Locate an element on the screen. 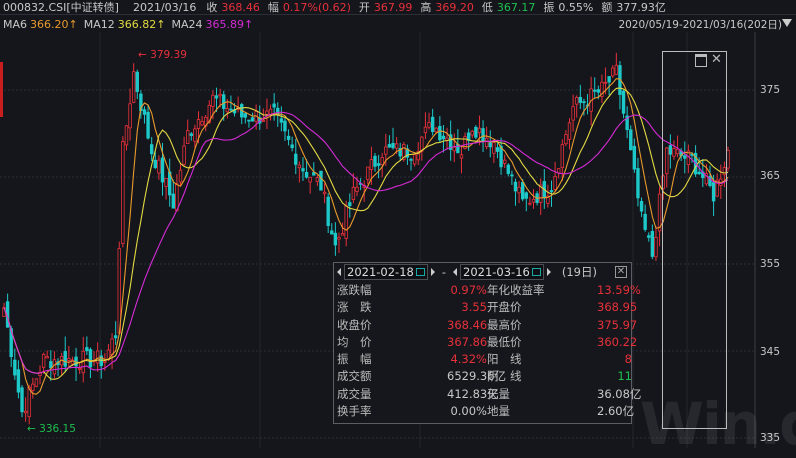 The image size is (796, 458). next-start-icon is located at coordinates (432, 272).